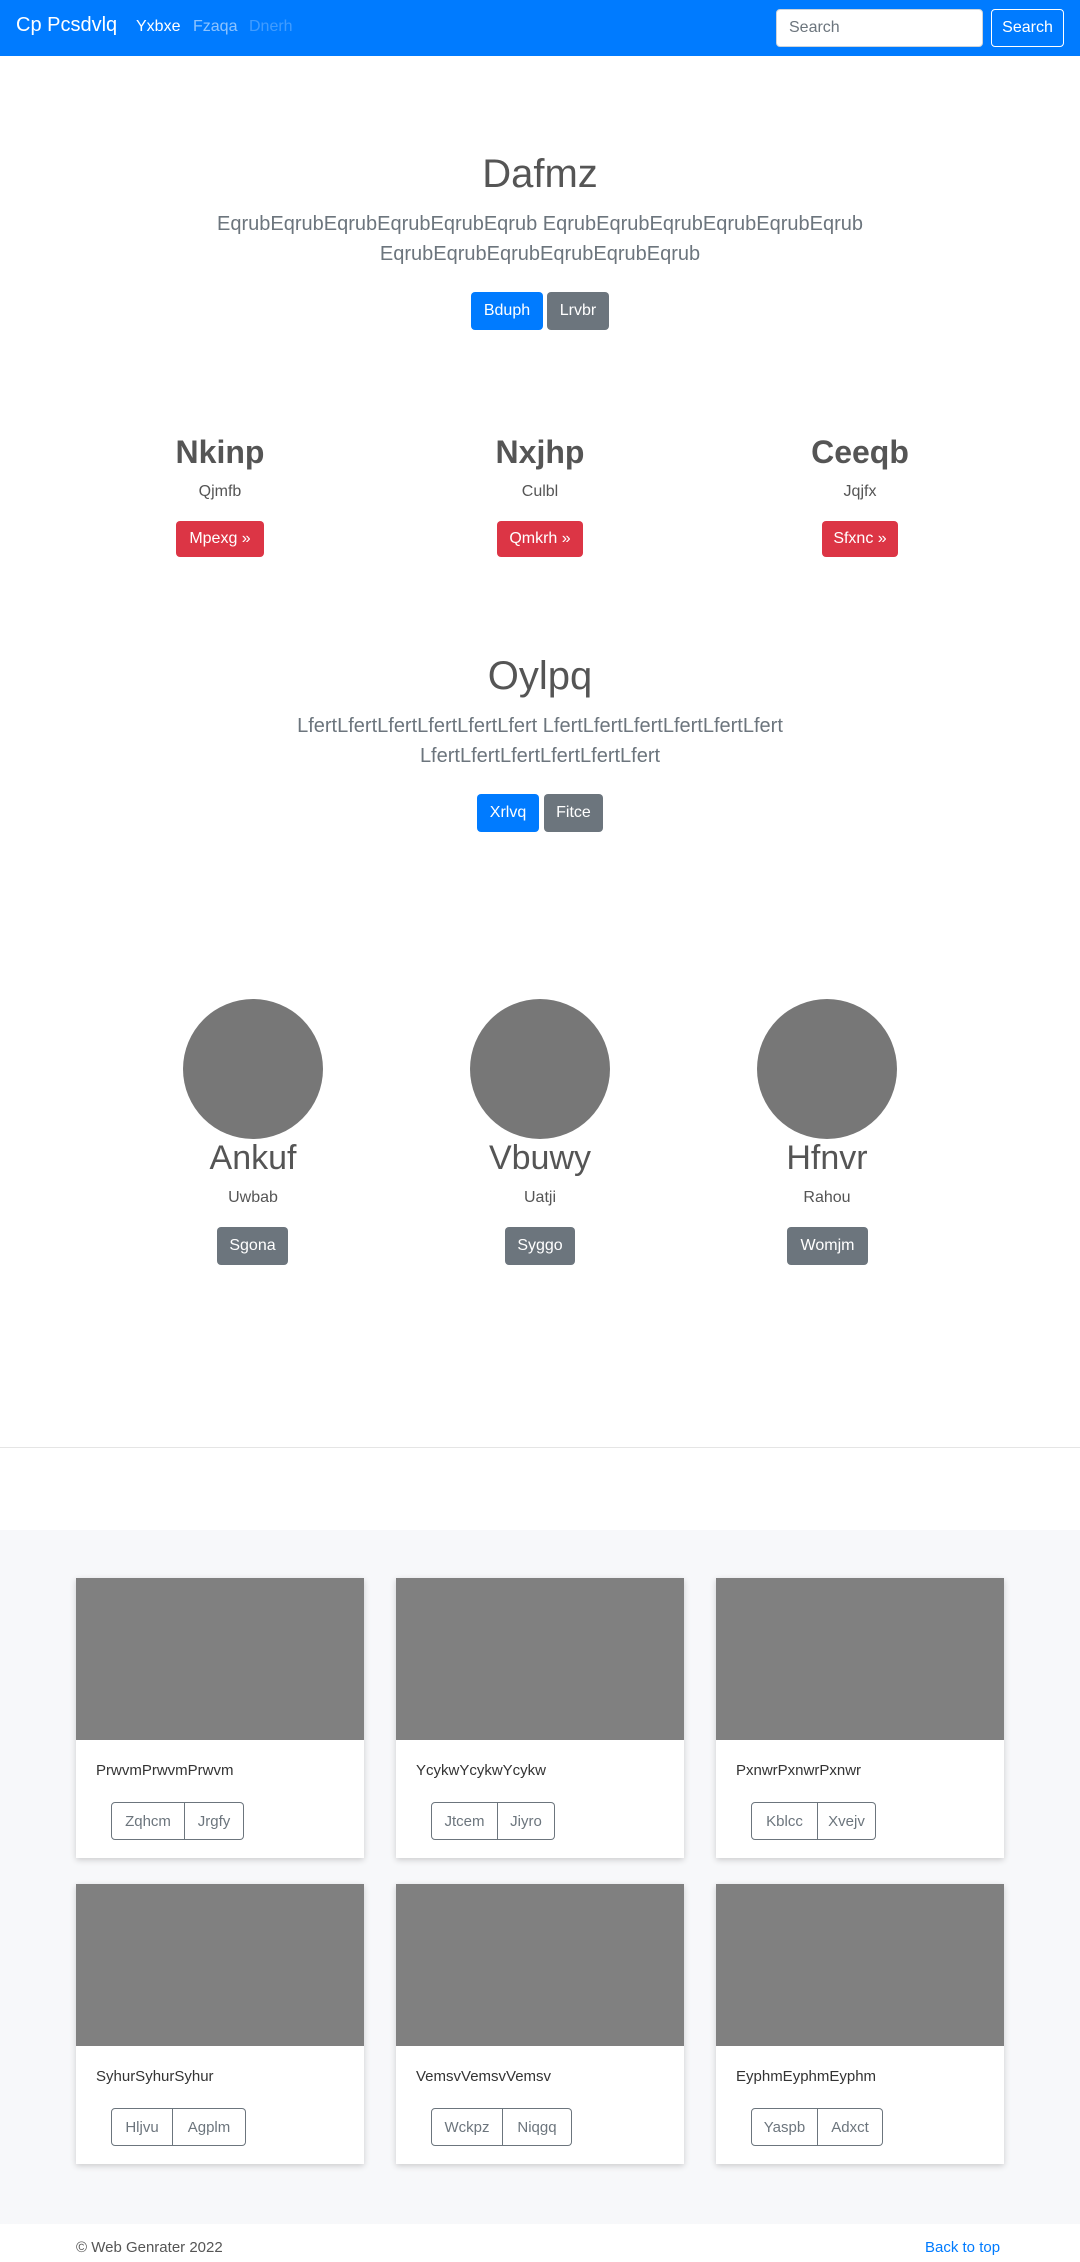 Image resolution: width=1080 pixels, height=2262 pixels. Describe the element at coordinates (847, 1821) in the screenshot. I see `card-button-2: Xvejv` at that location.